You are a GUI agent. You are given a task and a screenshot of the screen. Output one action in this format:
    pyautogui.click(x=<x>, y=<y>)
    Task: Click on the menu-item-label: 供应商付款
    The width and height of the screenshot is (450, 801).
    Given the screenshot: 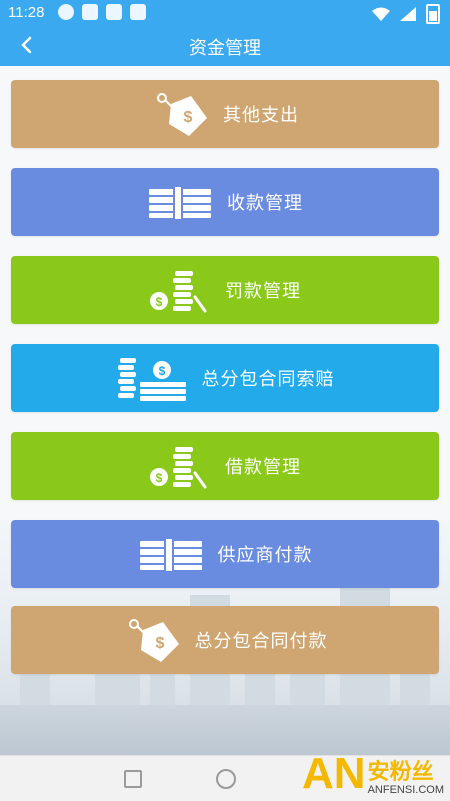 What is the action you would take?
    pyautogui.click(x=265, y=555)
    